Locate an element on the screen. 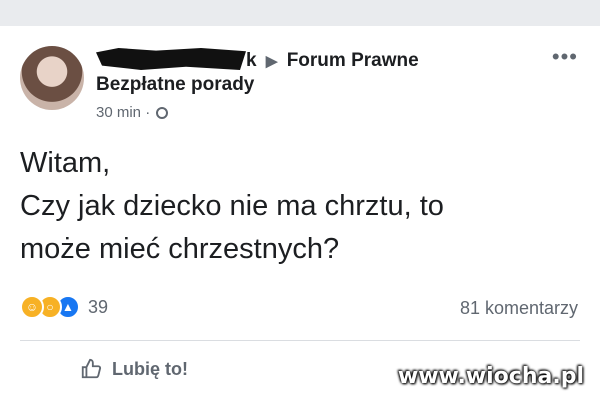 This screenshot has width=600, height=396. post-line: może mieć chrzestnych? is located at coordinates (180, 249).